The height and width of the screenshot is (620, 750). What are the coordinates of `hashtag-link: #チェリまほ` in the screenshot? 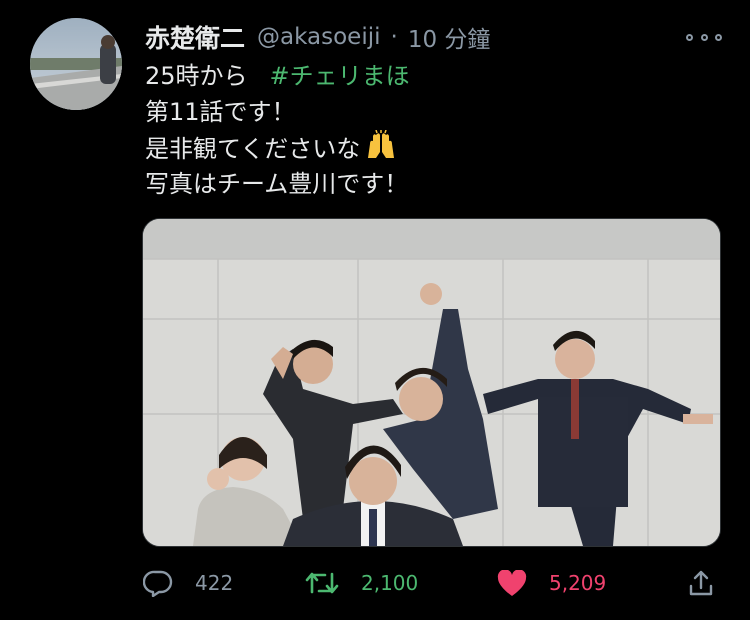 It's located at (340, 76).